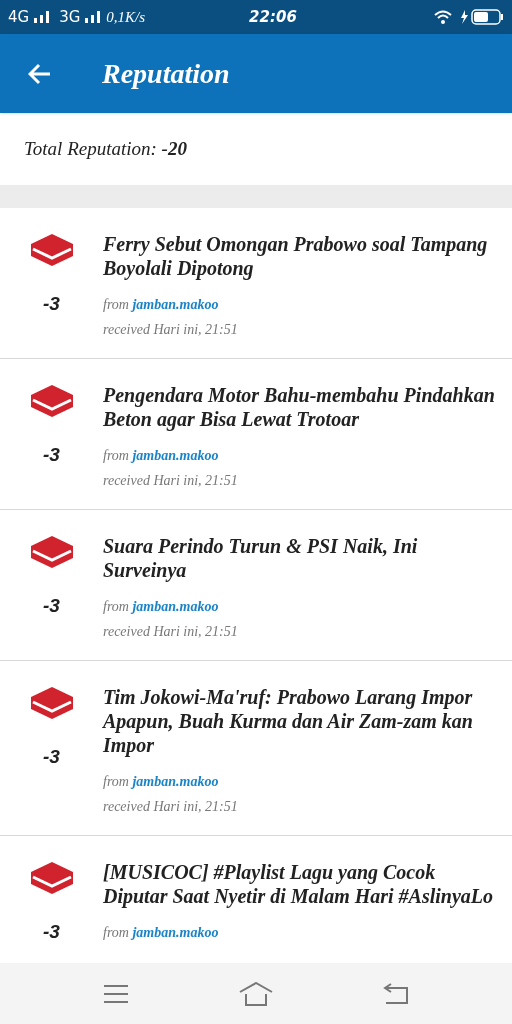 The height and width of the screenshot is (1024, 512). What do you see at coordinates (482, 17) in the screenshot?
I see `battery-charging-icon` at bounding box center [482, 17].